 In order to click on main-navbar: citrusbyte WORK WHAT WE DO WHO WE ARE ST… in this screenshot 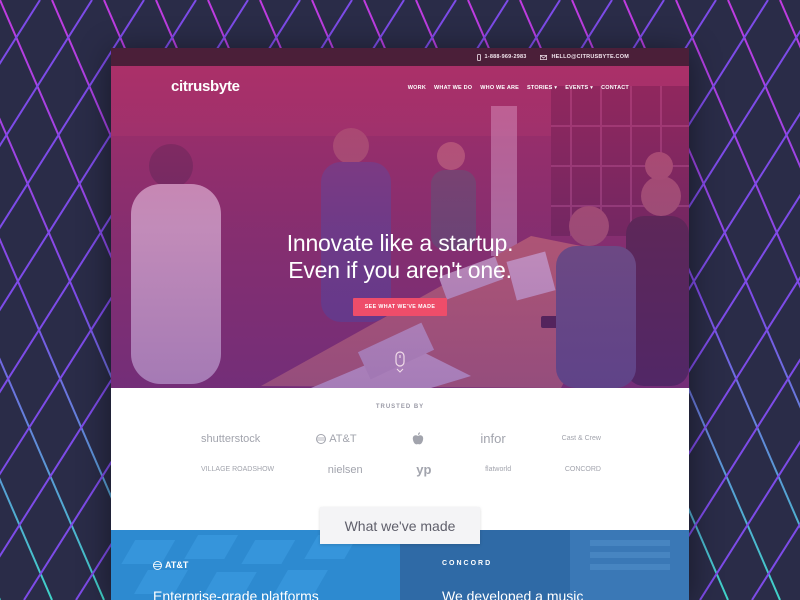, I will do `click(400, 88)`.